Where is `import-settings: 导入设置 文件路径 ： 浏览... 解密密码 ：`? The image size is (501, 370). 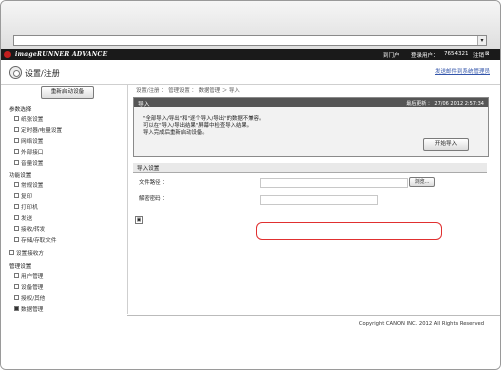
import-settings: 导入设置 文件路径 ： 浏览... 解密密码 ： is located at coordinates (310, 188).